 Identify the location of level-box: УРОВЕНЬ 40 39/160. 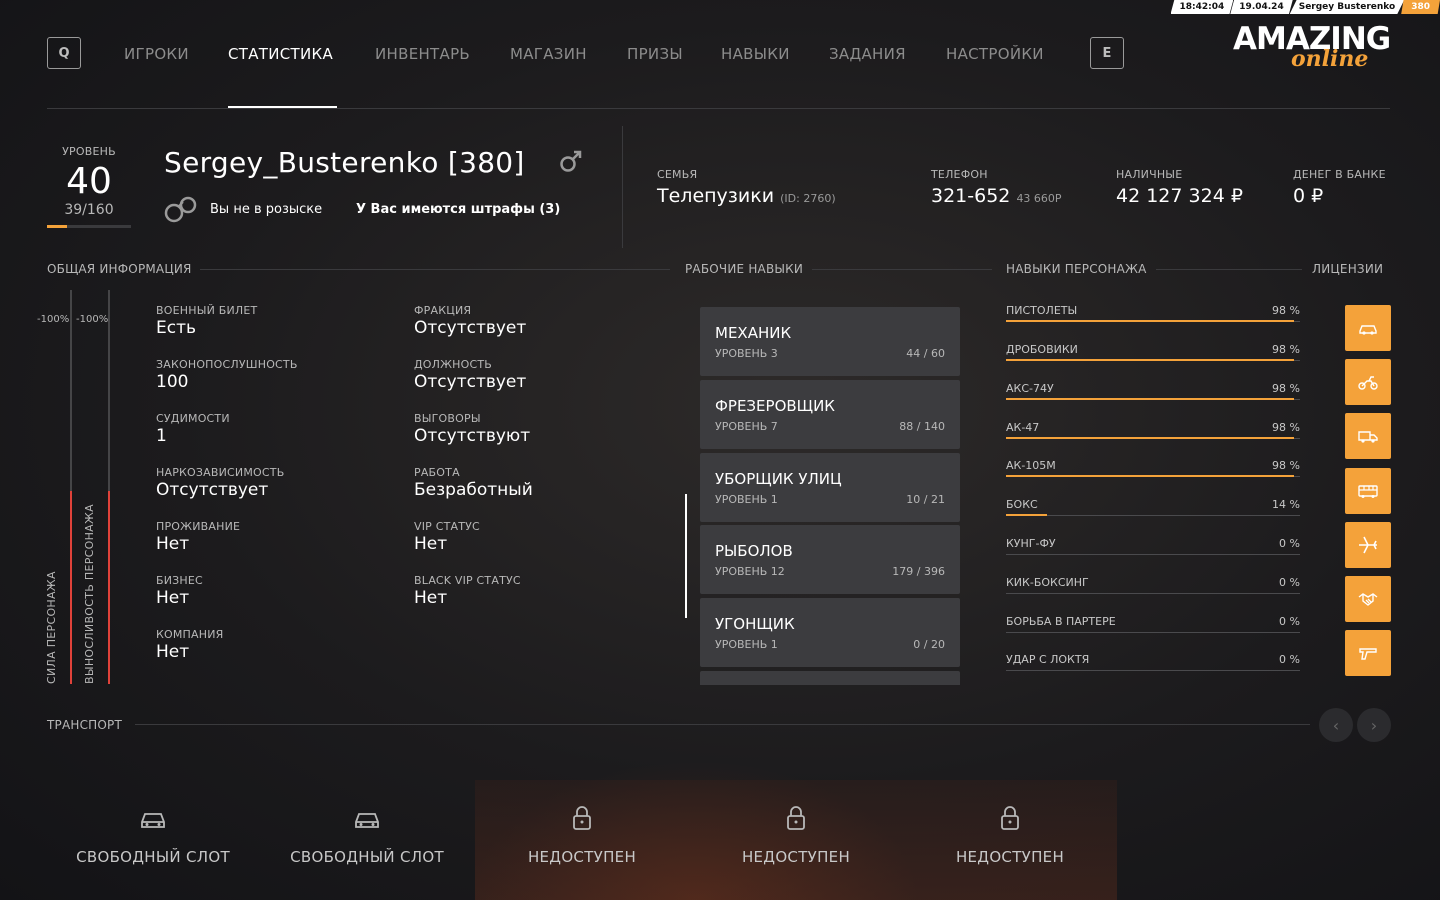
(89, 181).